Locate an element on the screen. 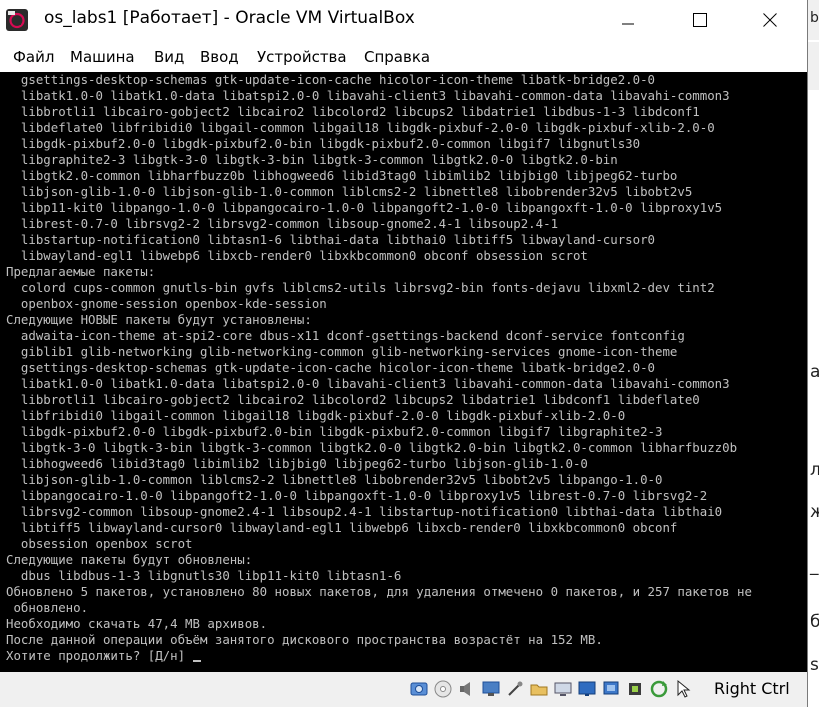 This screenshot has width=819, height=707. console-line: Необходимо скачать 47,4 MB архивов. is located at coordinates (379, 624).